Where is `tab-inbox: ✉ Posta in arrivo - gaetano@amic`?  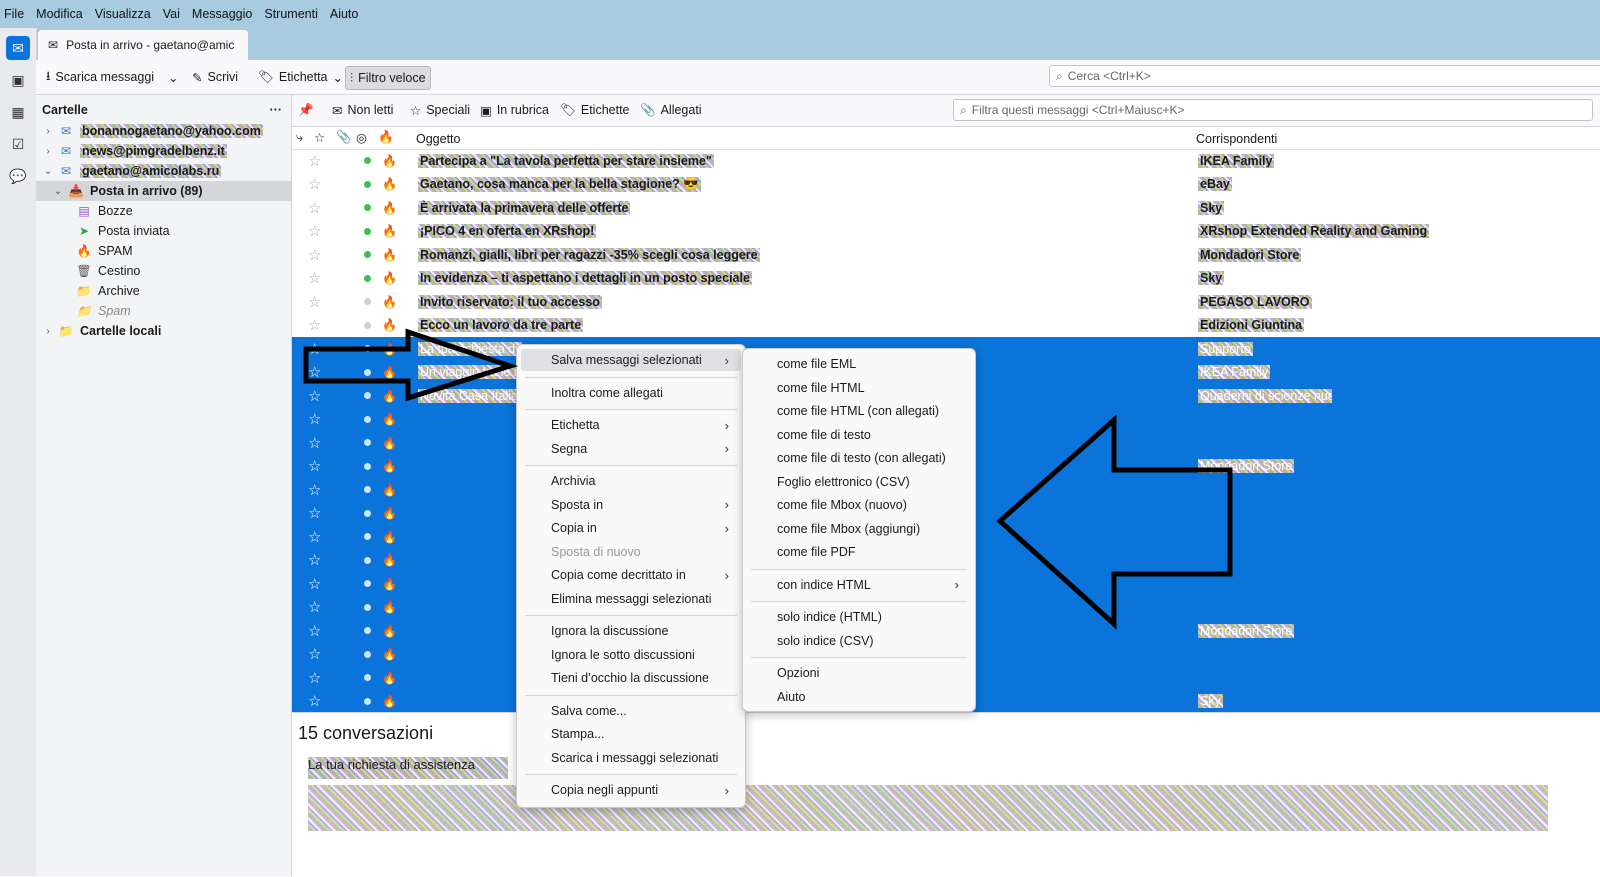 tab-inbox: ✉ Posta in arrivo - gaetano@amic is located at coordinates (143, 45).